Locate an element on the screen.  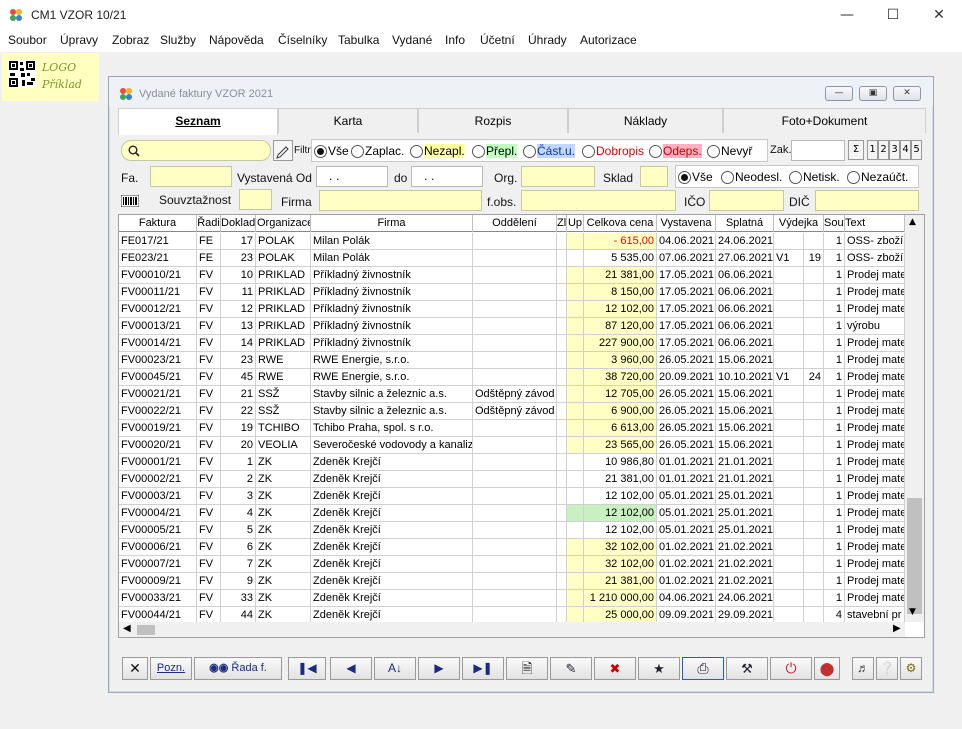
date-from-input: . . is located at coordinates (352, 176).